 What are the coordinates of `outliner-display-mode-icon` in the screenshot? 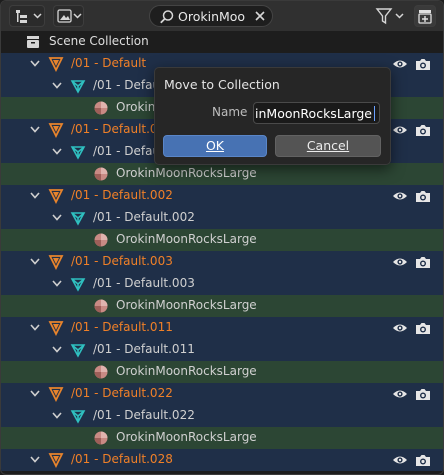 It's located at (29, 16).